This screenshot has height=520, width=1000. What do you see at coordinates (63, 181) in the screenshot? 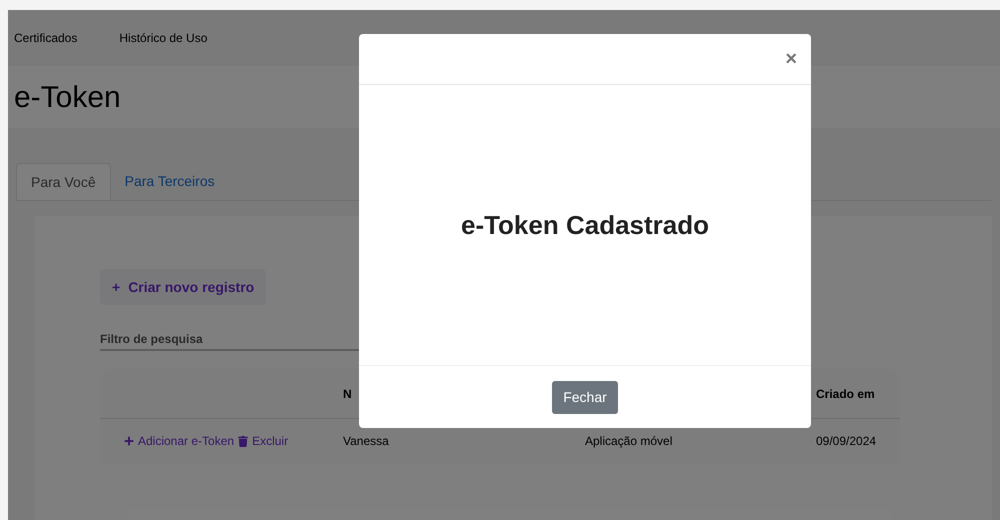
I see `tab: Para Você` at bounding box center [63, 181].